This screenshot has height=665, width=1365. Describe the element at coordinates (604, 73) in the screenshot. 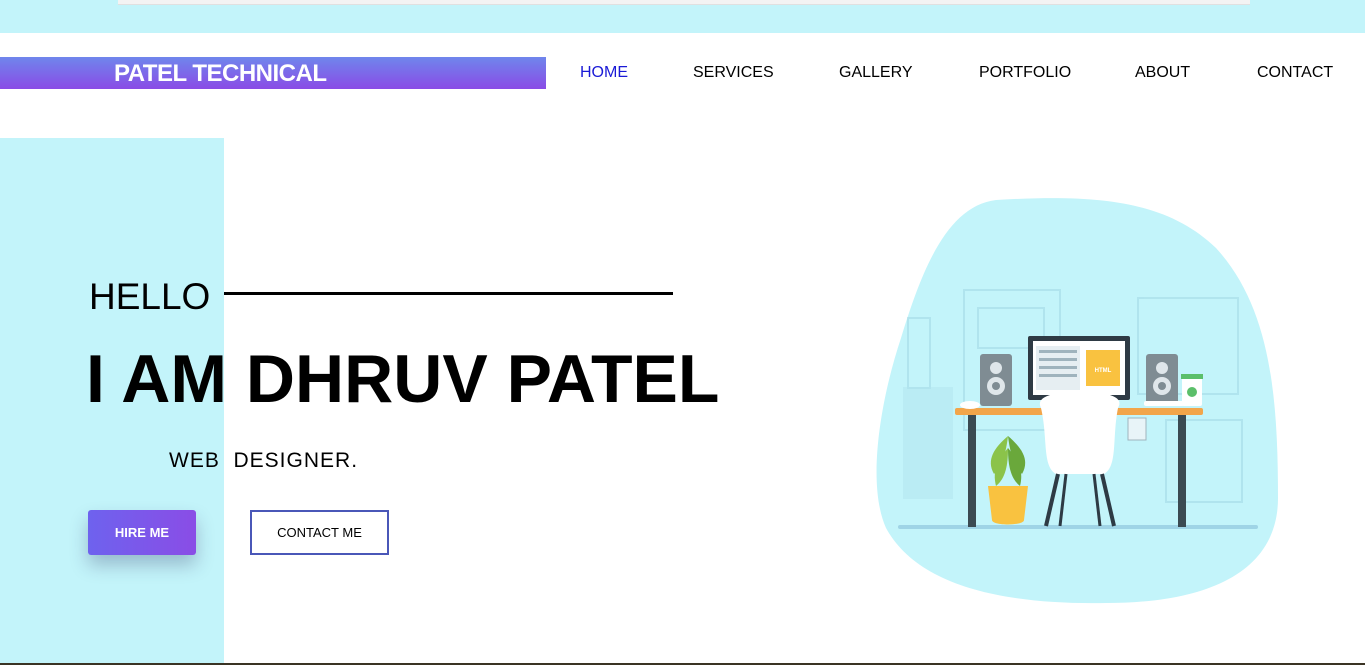

I see `nav-item-home: HOME` at that location.